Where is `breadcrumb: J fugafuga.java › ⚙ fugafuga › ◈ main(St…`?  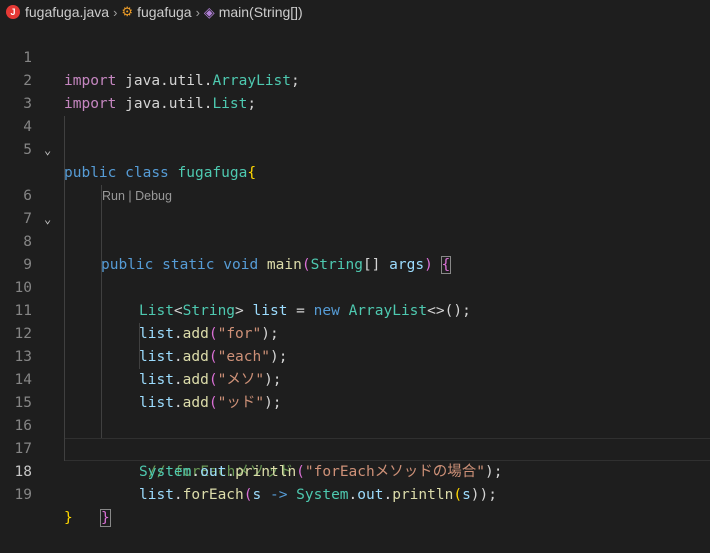 breadcrumb: J fugafuga.java › ⚙ fugafuga › ◈ main(St… is located at coordinates (355, 12).